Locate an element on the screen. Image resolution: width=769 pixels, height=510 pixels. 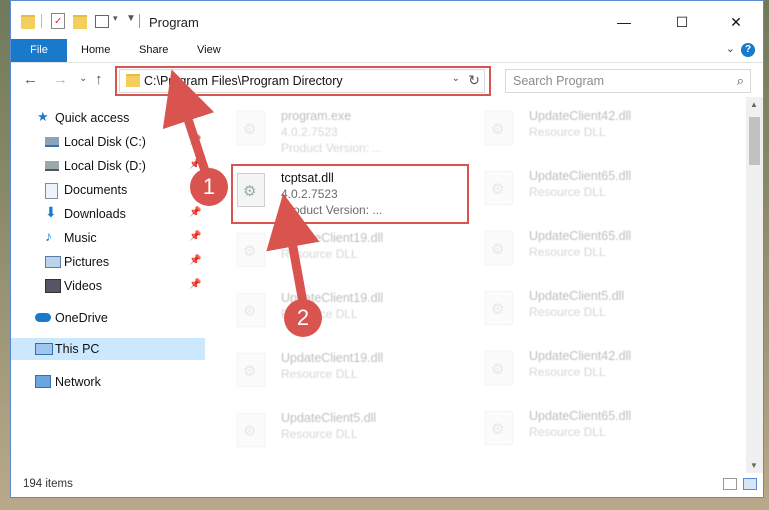
step-2-badge: 2 is located at coordinates (303, 318).